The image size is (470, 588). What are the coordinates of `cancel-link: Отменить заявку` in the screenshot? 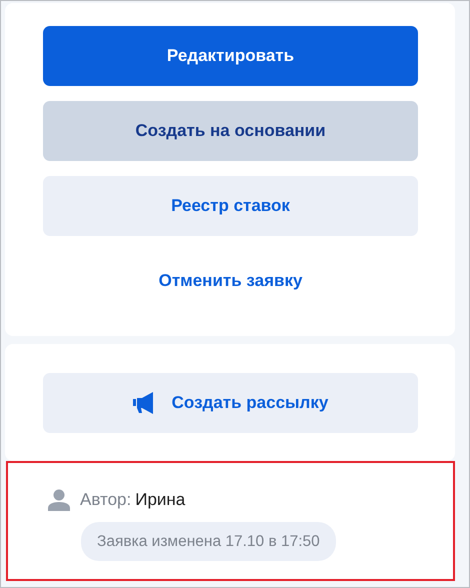 It's located at (230, 281).